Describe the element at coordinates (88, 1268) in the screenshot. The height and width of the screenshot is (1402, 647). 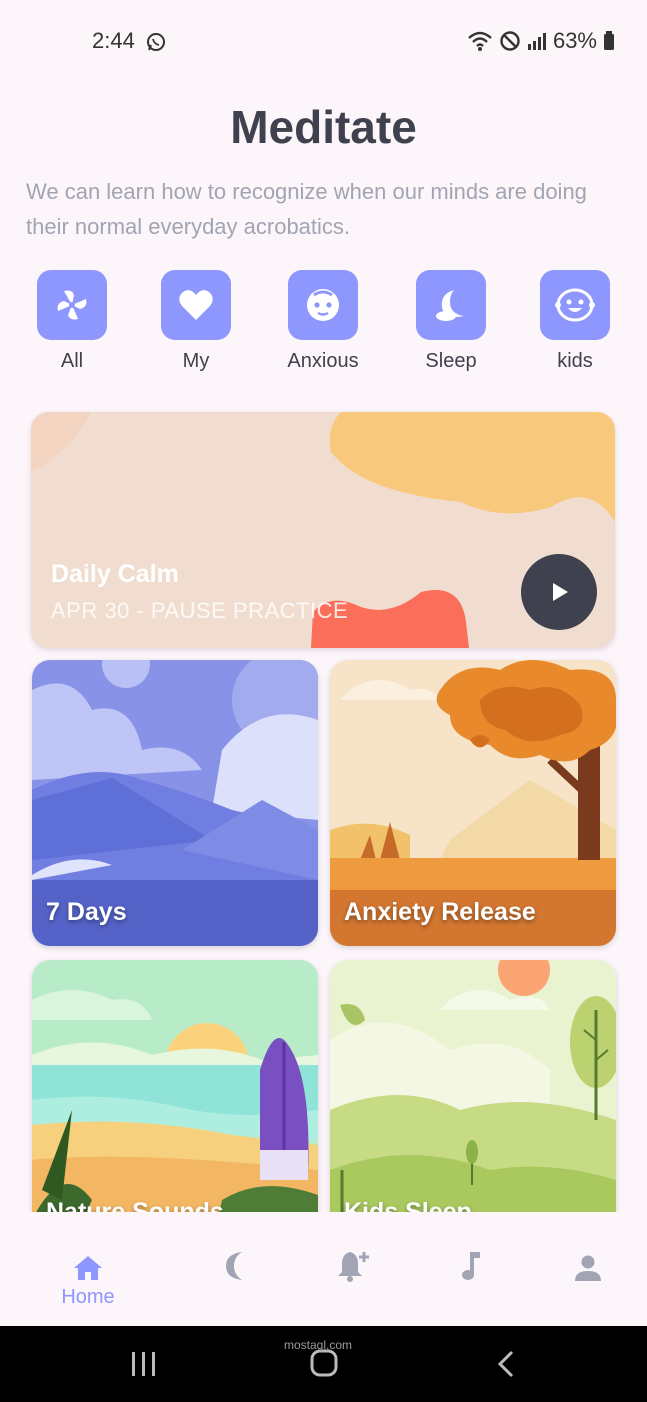
I see `home-icon` at that location.